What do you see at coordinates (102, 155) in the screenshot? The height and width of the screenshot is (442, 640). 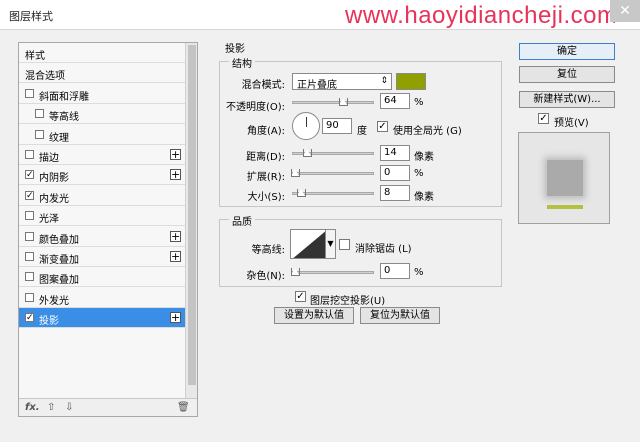 I see `style-item: 描边 +` at bounding box center [102, 155].